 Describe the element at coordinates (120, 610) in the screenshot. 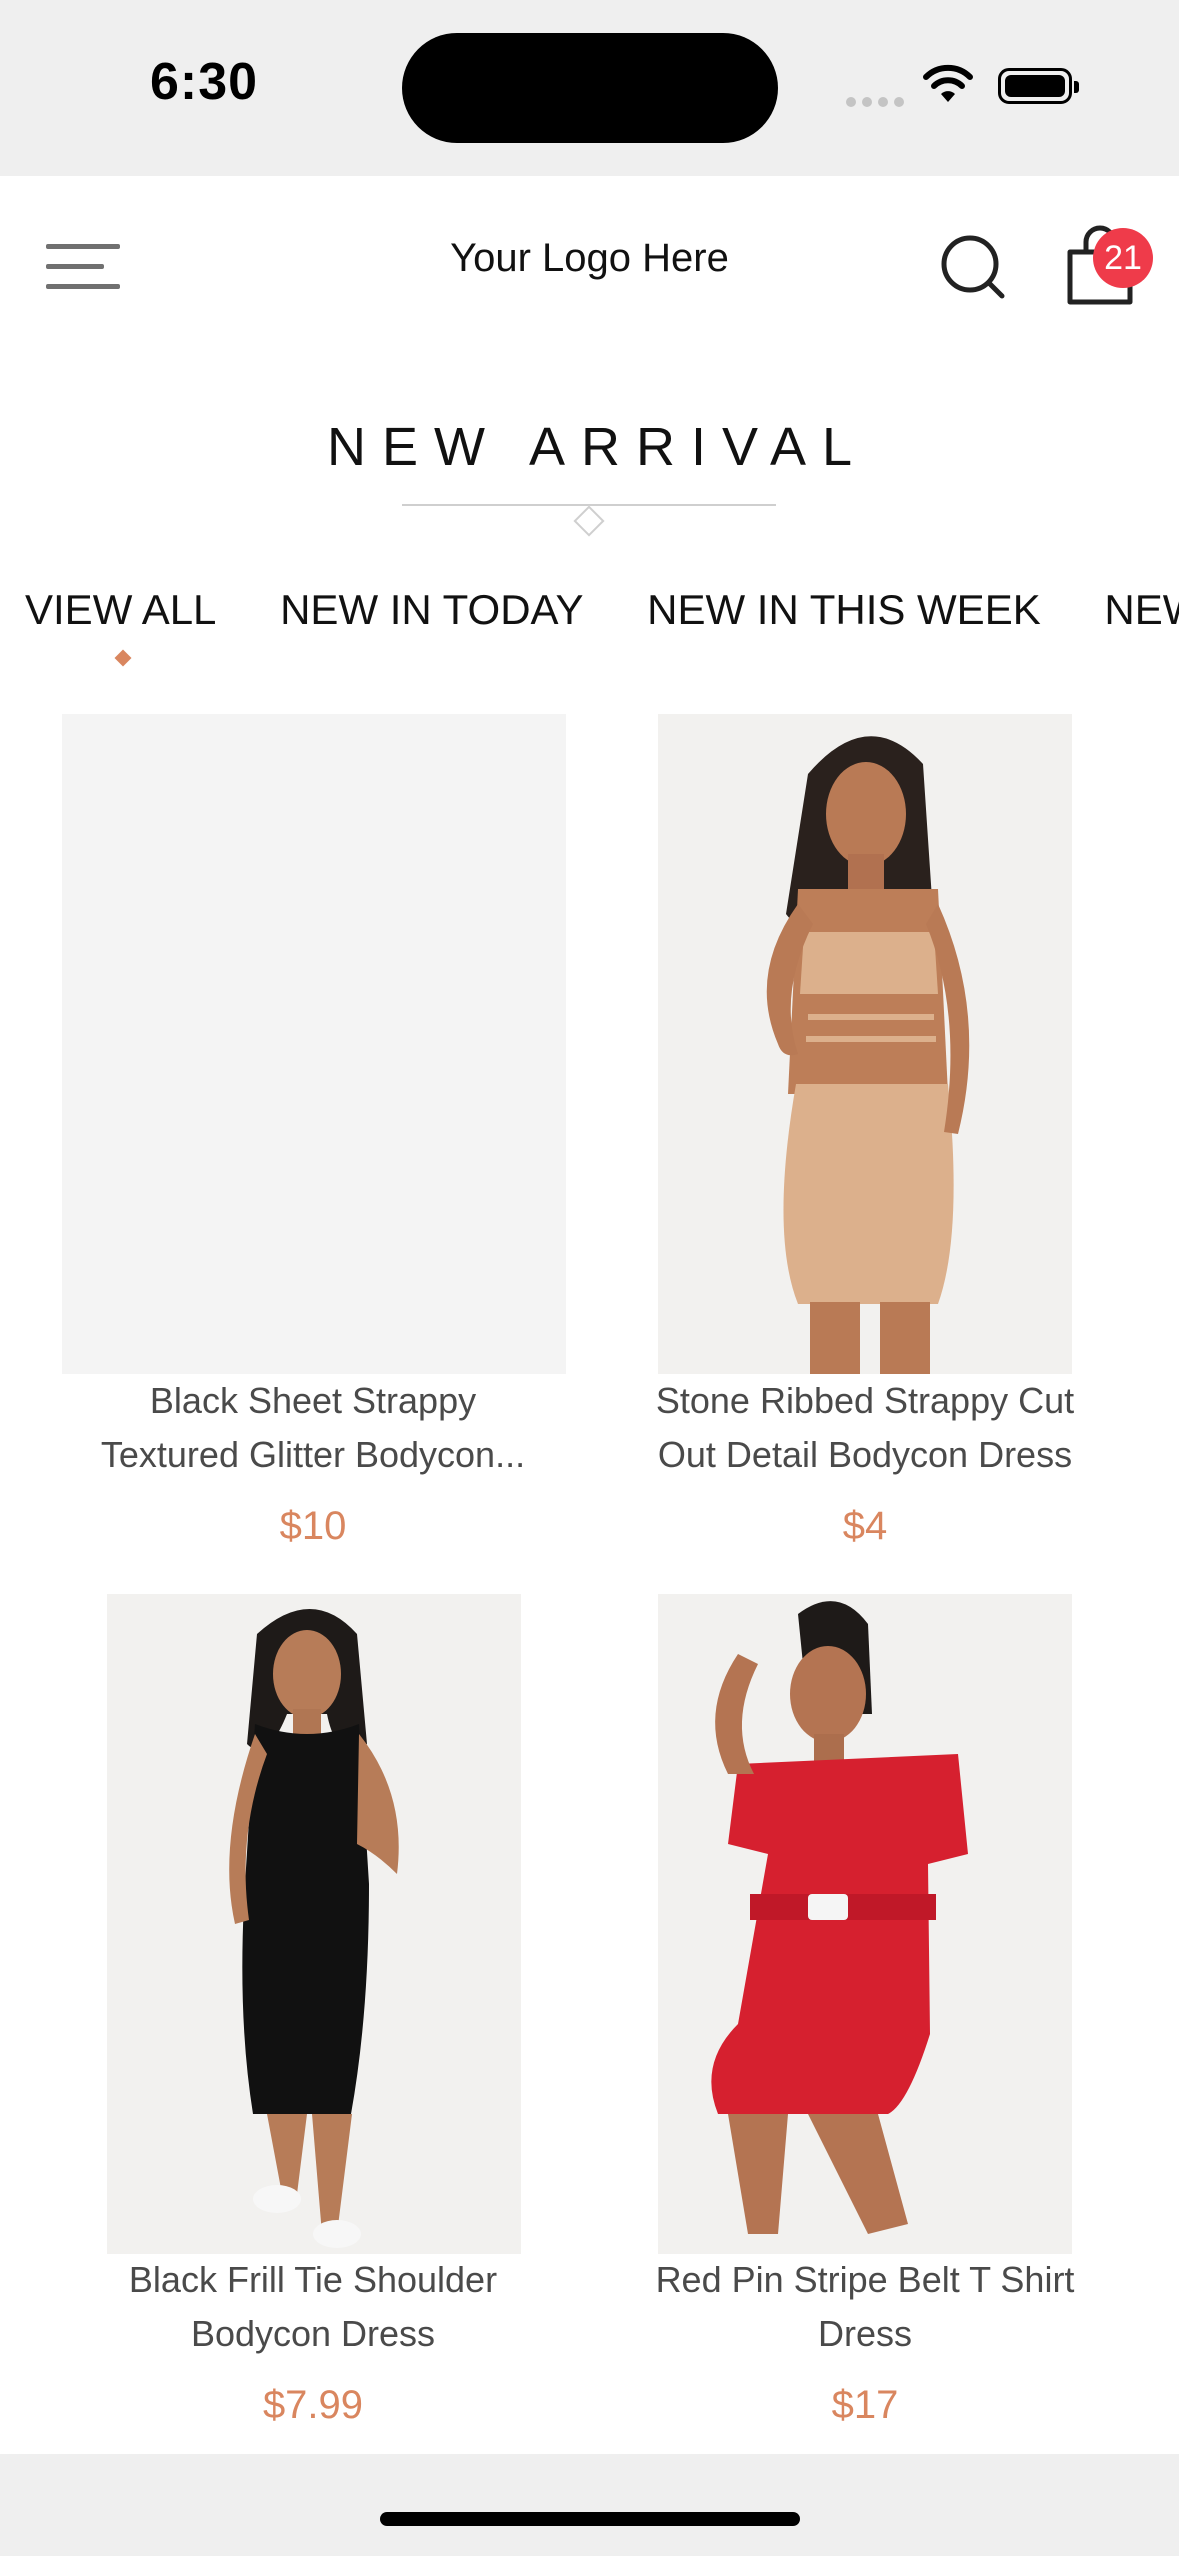

I see `tab-view-all: VIEW ALL` at that location.